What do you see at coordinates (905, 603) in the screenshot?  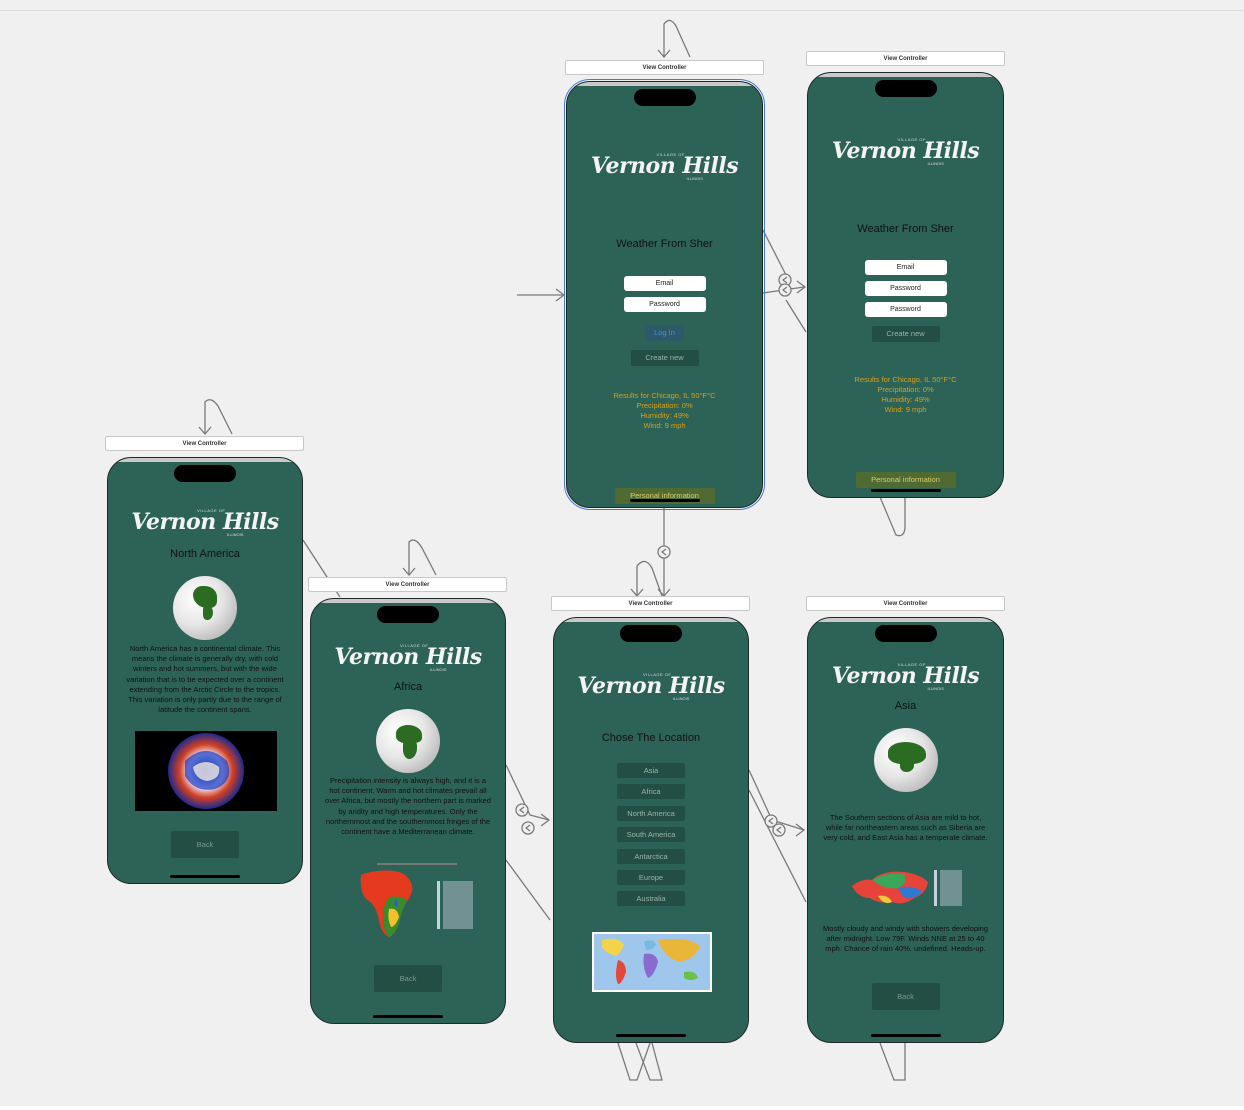 I see `vc-label-asia: View Controller` at bounding box center [905, 603].